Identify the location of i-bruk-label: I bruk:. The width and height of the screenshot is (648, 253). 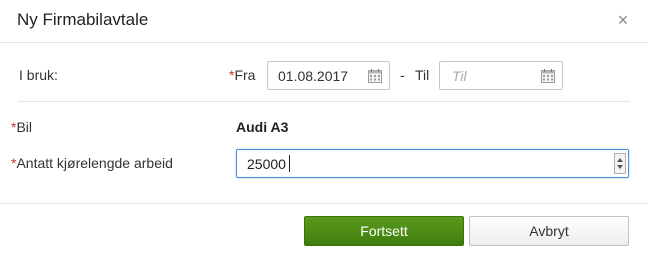
(38, 75).